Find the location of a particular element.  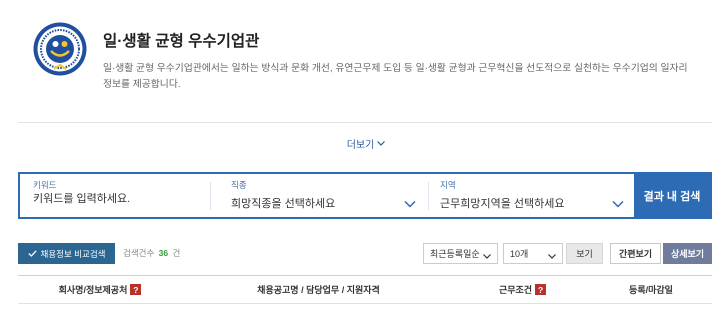

sort-value: 최근등록일순 is located at coordinates (455, 254).